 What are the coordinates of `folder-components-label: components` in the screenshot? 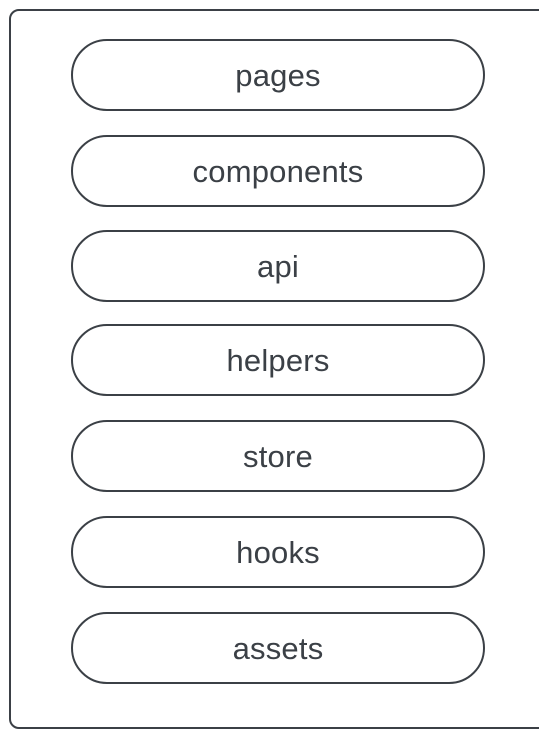 It's located at (278, 171).